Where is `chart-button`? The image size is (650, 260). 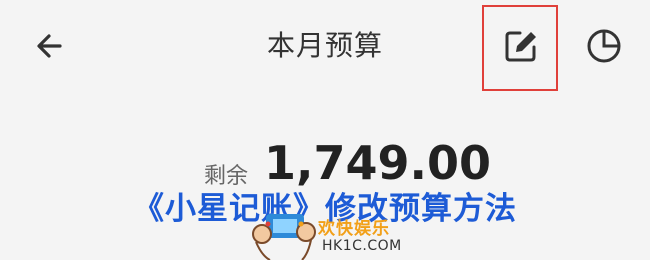
chart-button is located at coordinates (604, 46).